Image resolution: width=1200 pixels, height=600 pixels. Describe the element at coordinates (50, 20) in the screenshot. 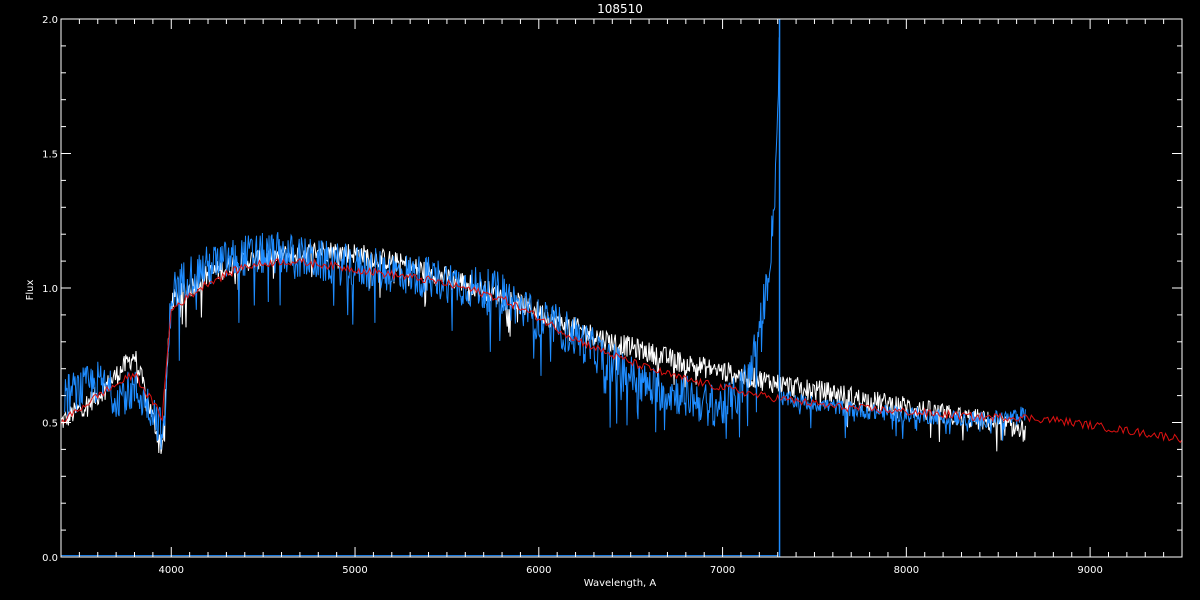

I see `y-tick-label: 2.0` at that location.